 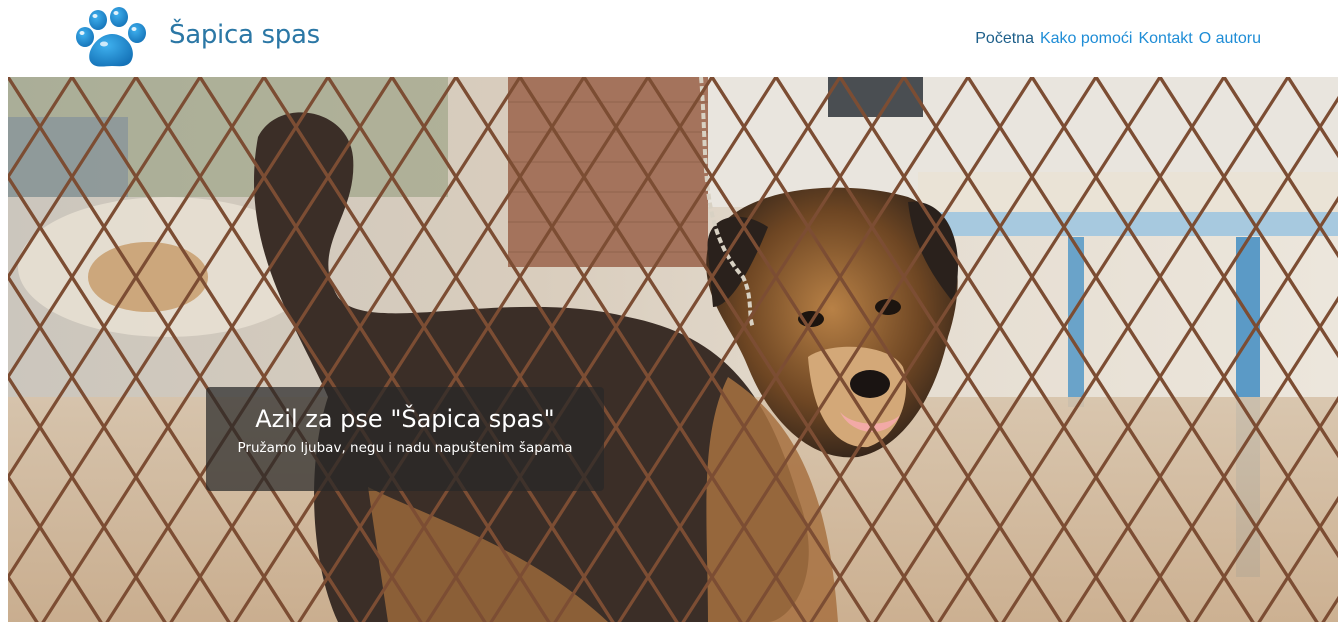 What do you see at coordinates (1086, 39) in the screenshot?
I see `nav-link-kako-pomoci: Kako pomoći` at bounding box center [1086, 39].